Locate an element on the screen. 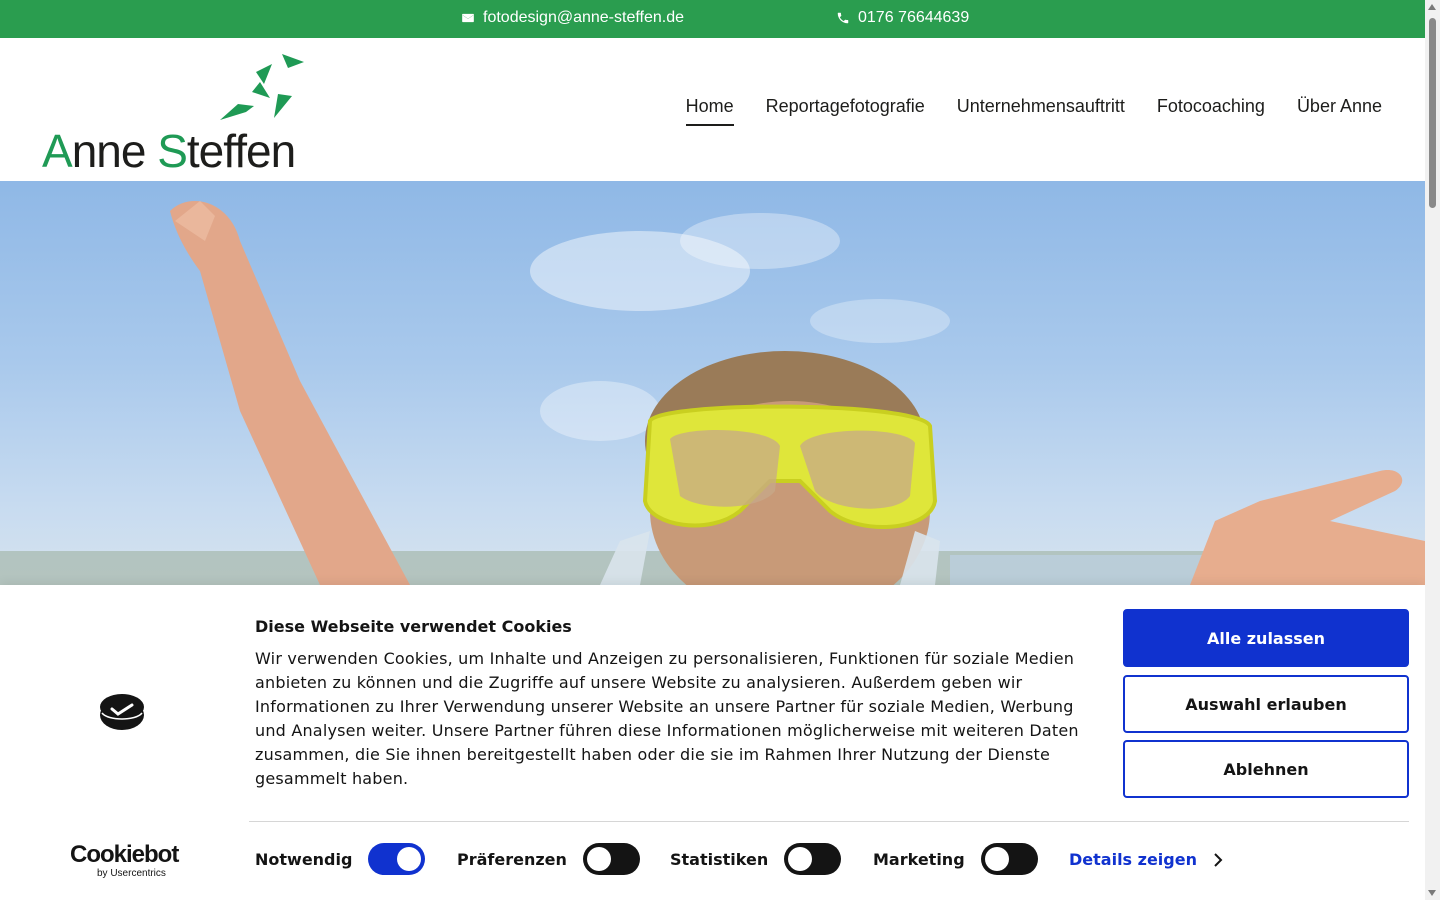  toggle-marketing: Marketing is located at coordinates (955, 859).